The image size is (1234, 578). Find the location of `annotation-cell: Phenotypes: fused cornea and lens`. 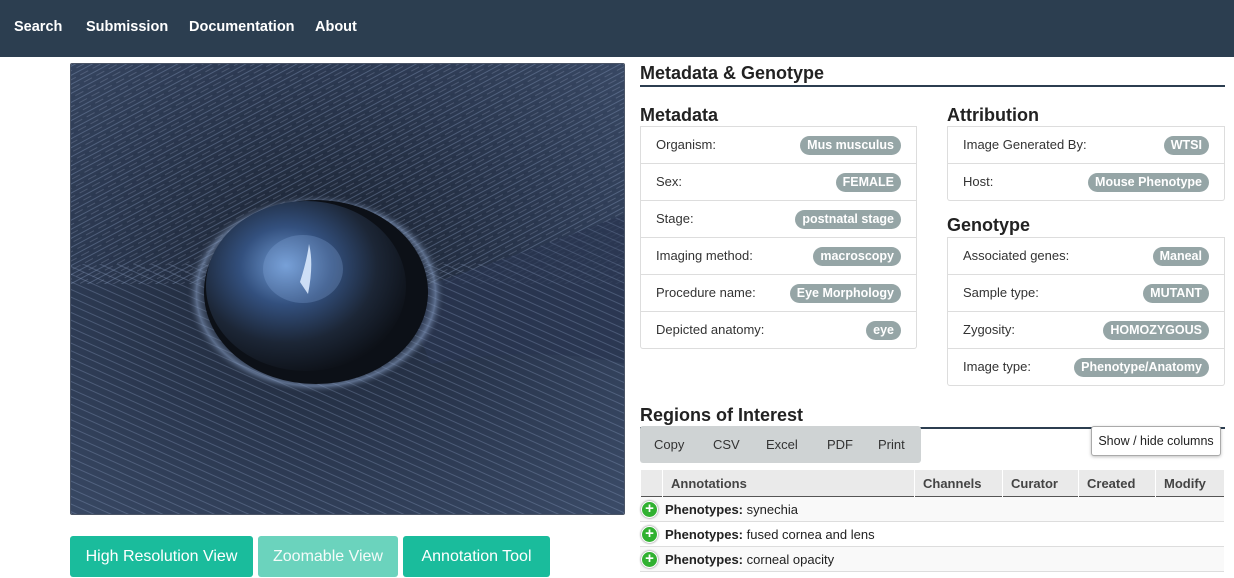

annotation-cell: Phenotypes: fused cornea and lens is located at coordinates (770, 534).